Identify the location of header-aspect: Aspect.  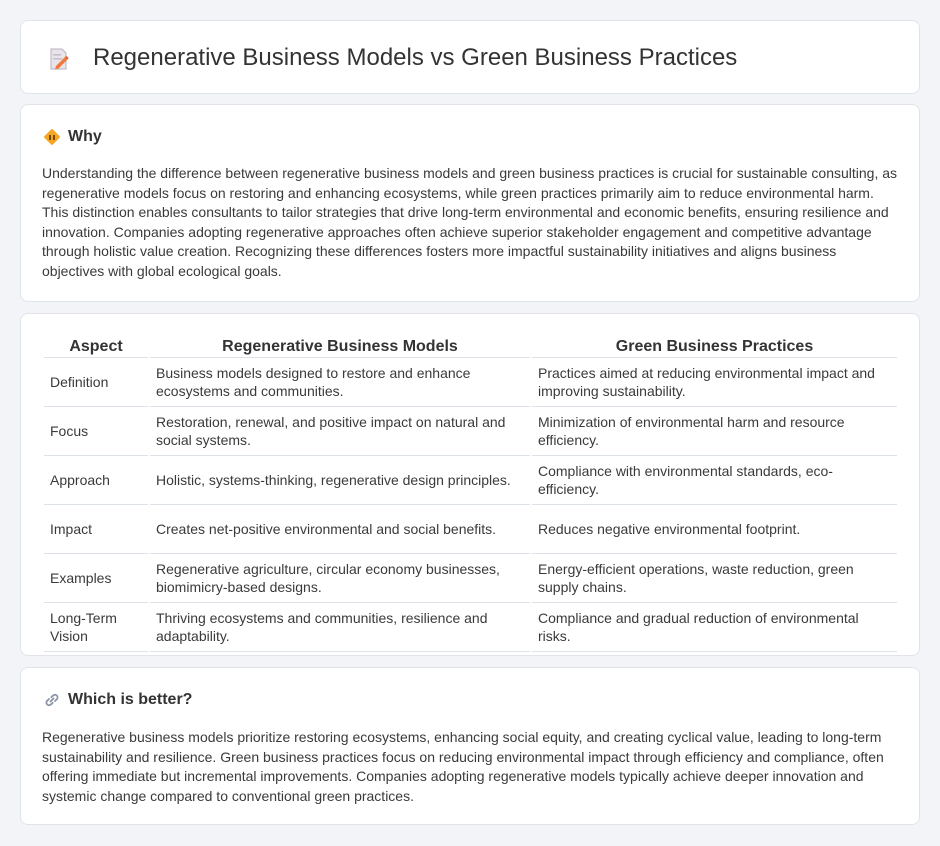
(96, 347).